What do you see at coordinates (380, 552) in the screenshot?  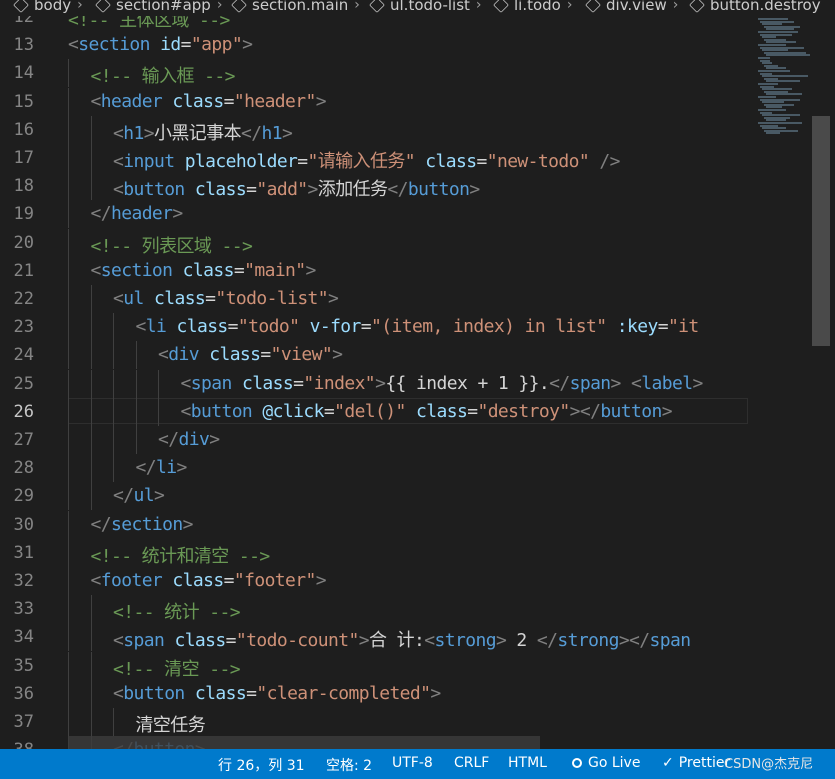 I see `code-line: 31 <!-- 统计和清空 -->` at bounding box center [380, 552].